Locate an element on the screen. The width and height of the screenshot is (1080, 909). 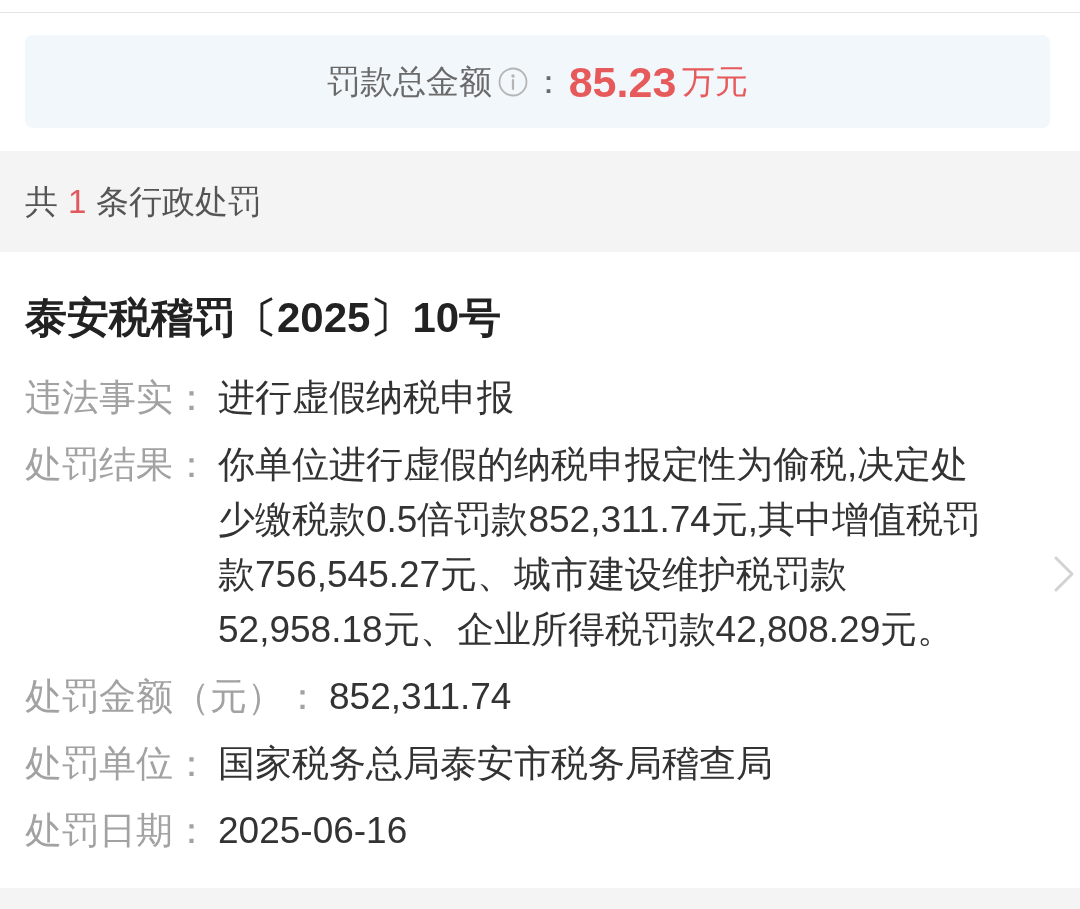
info-icon is located at coordinates (512, 81).